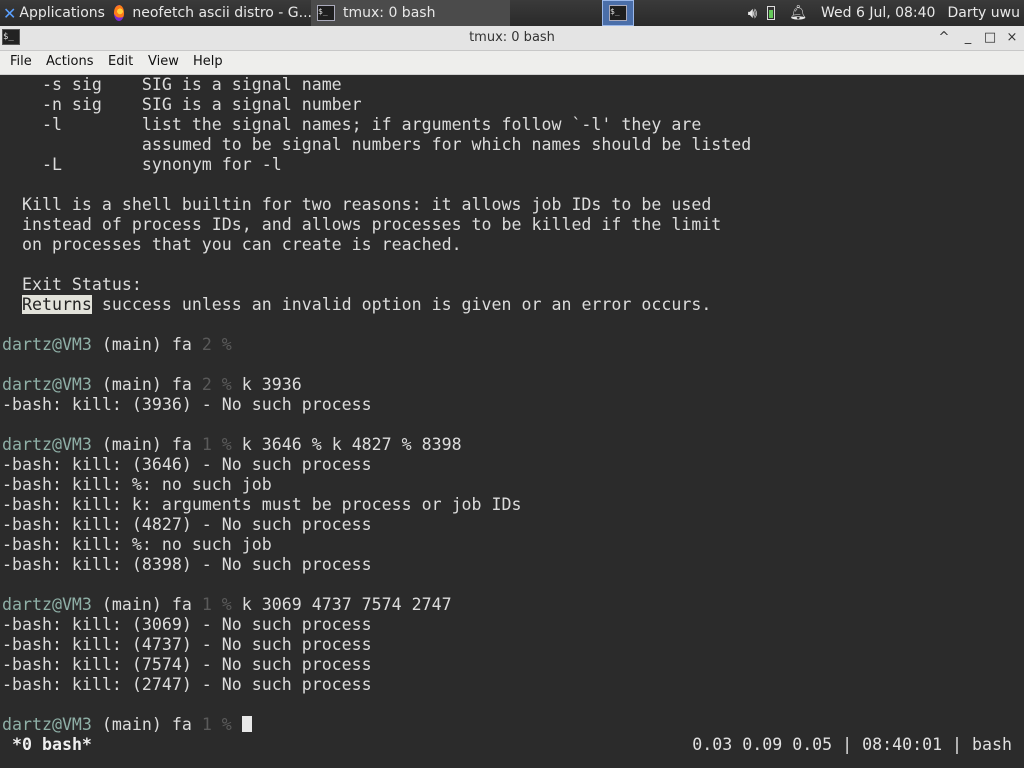 This screenshot has height=768, width=1024. What do you see at coordinates (208, 61) in the screenshot?
I see `menu-help: Help` at bounding box center [208, 61].